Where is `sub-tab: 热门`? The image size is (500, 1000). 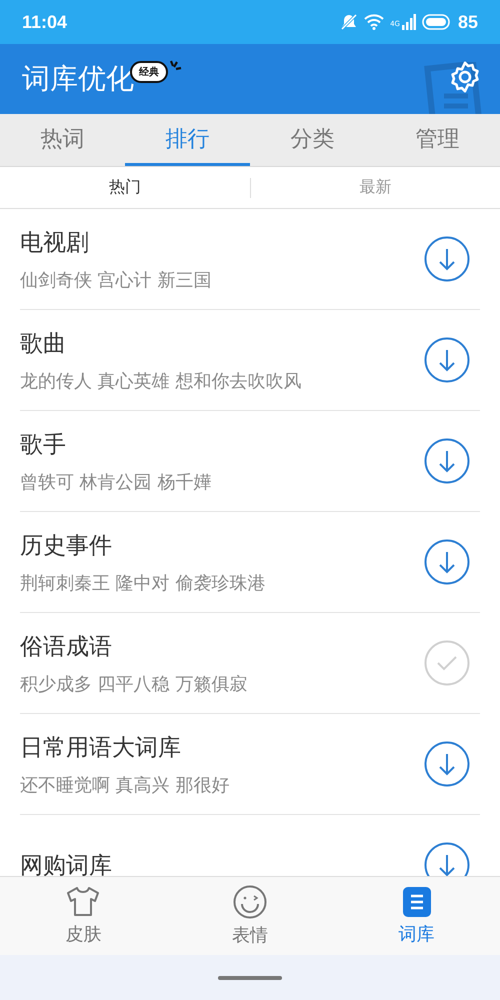 sub-tab: 热门 is located at coordinates (125, 187).